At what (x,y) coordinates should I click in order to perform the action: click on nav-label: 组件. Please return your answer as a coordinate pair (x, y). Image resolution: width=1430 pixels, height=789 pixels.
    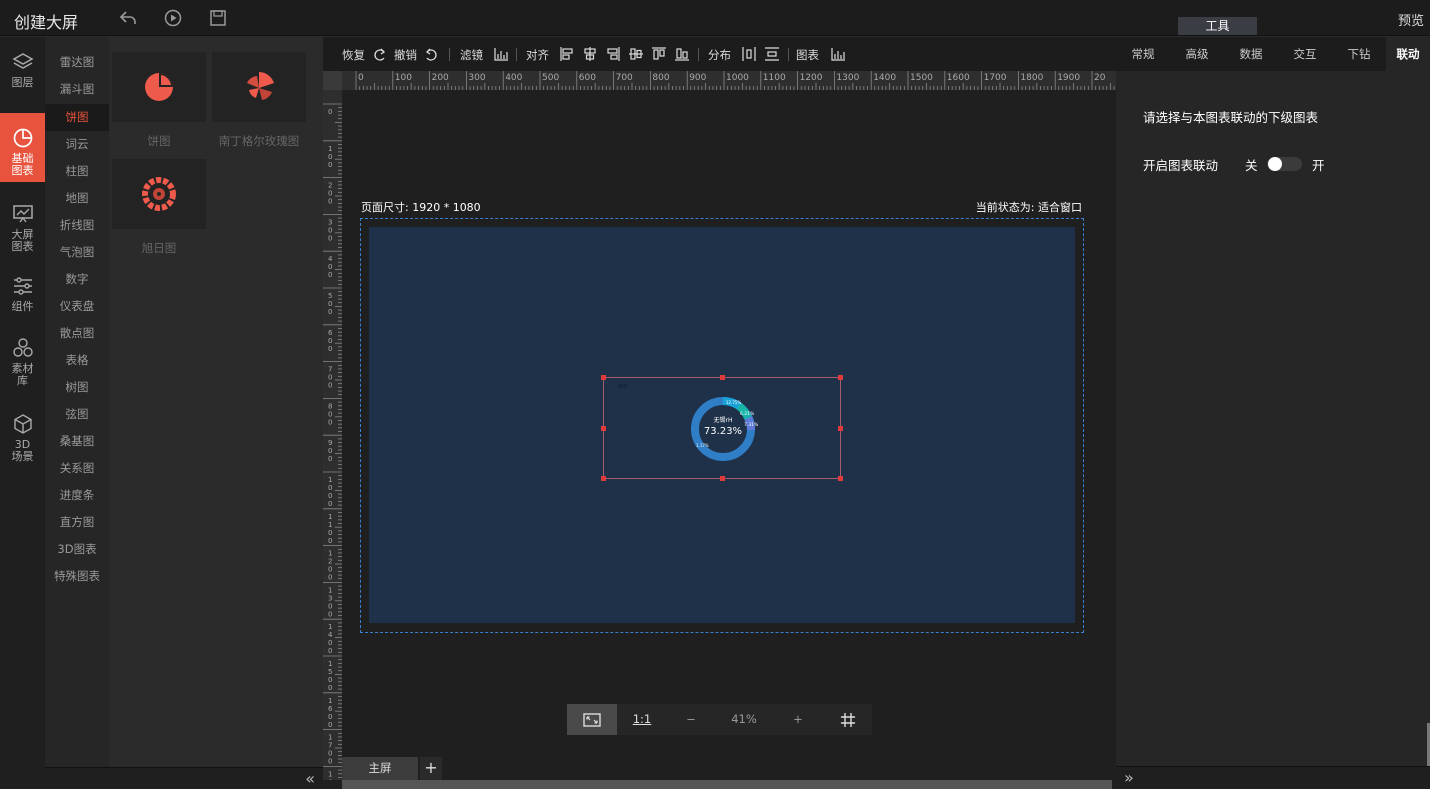
    Looking at the image, I should click on (22, 306).